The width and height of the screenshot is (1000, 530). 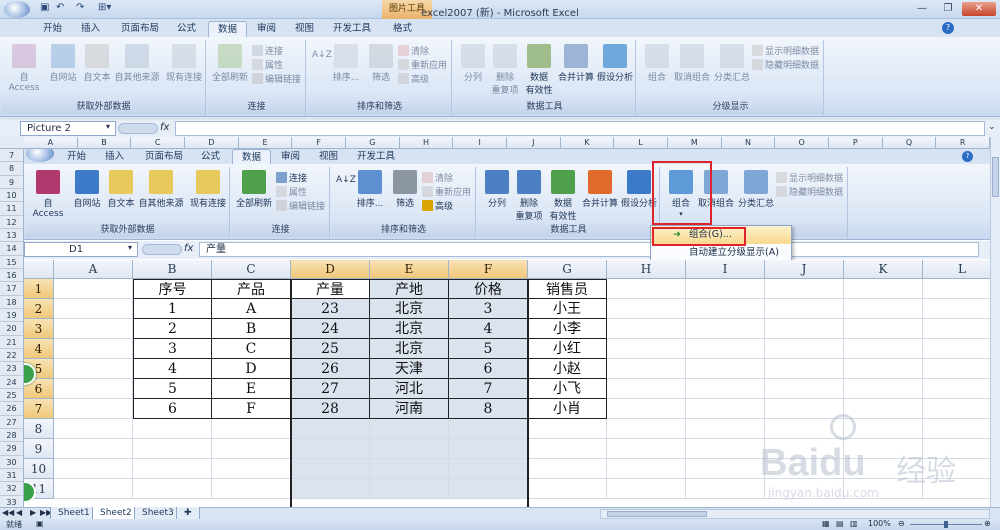 What do you see at coordinates (11, 249) in the screenshot?
I see `outer-row-header: 14` at bounding box center [11, 249].